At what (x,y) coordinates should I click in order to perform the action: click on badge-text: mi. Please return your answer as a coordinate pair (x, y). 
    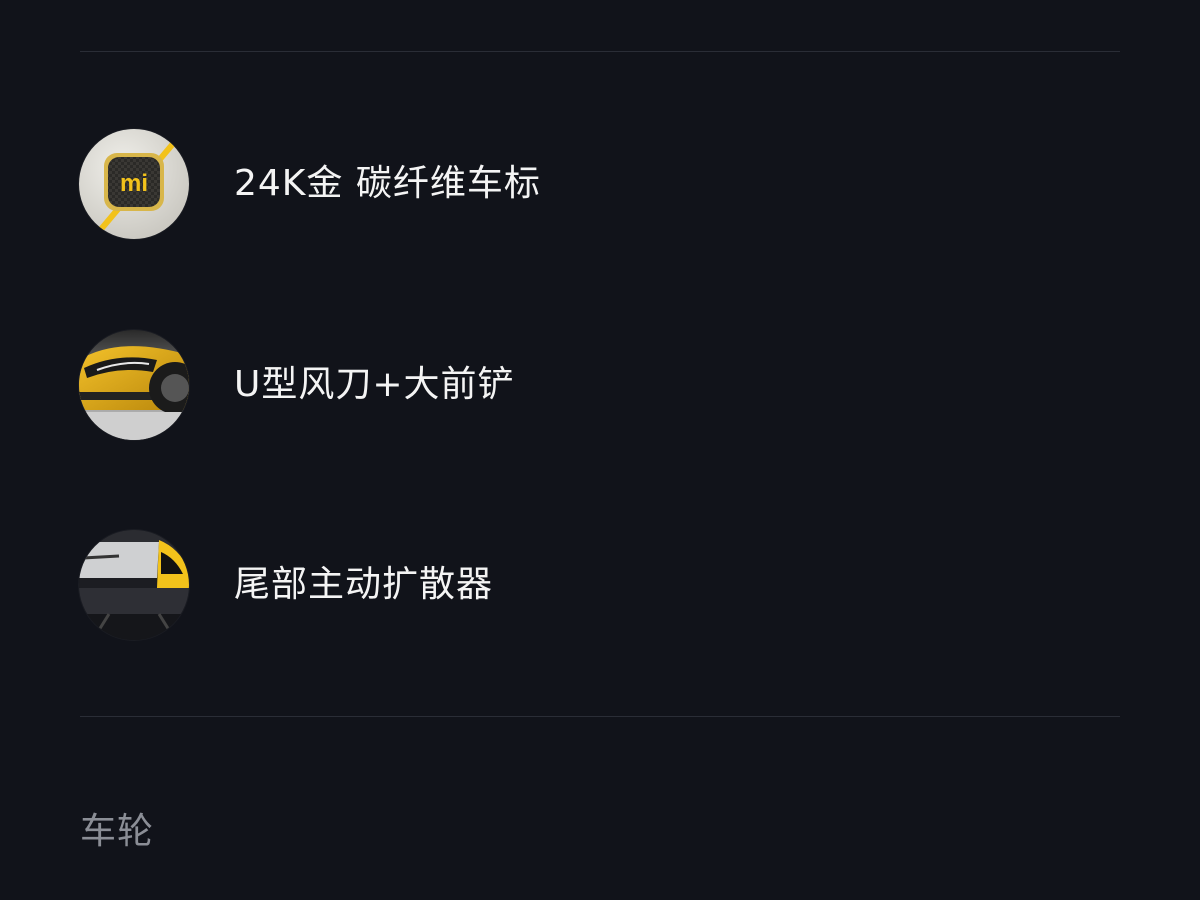
    Looking at the image, I should click on (134, 183).